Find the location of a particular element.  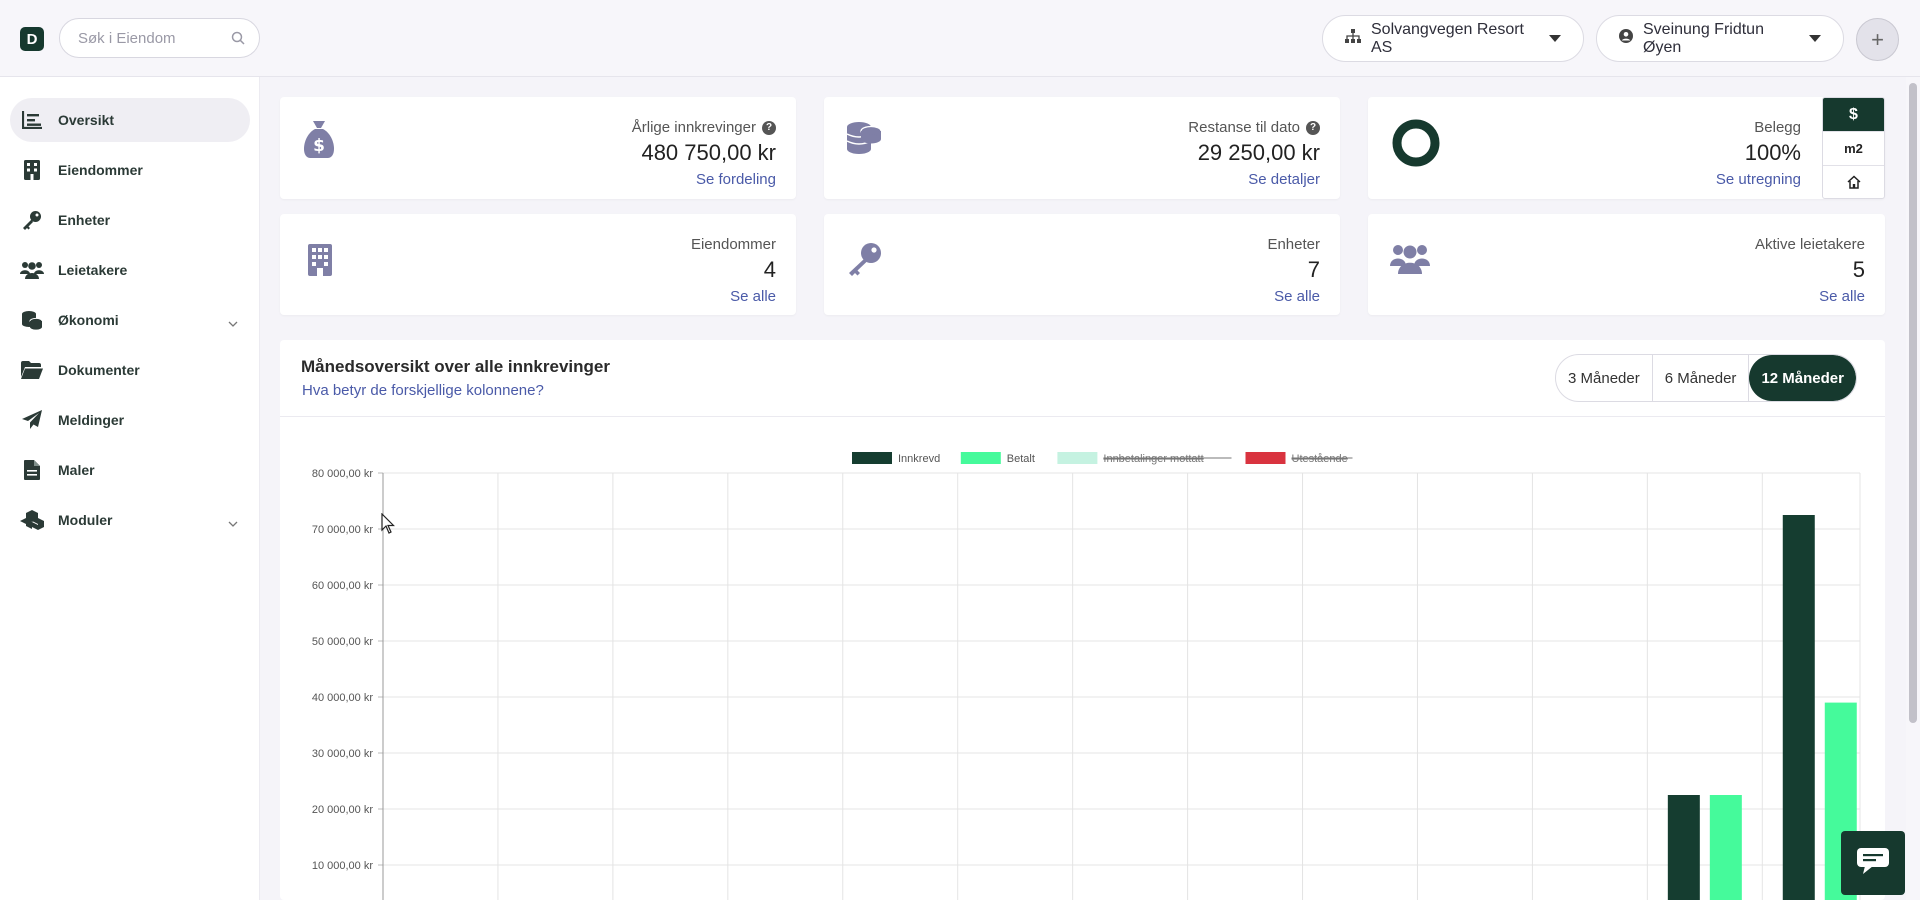

sidebar-item-dokumenter: Dokumenter is located at coordinates (130, 370).